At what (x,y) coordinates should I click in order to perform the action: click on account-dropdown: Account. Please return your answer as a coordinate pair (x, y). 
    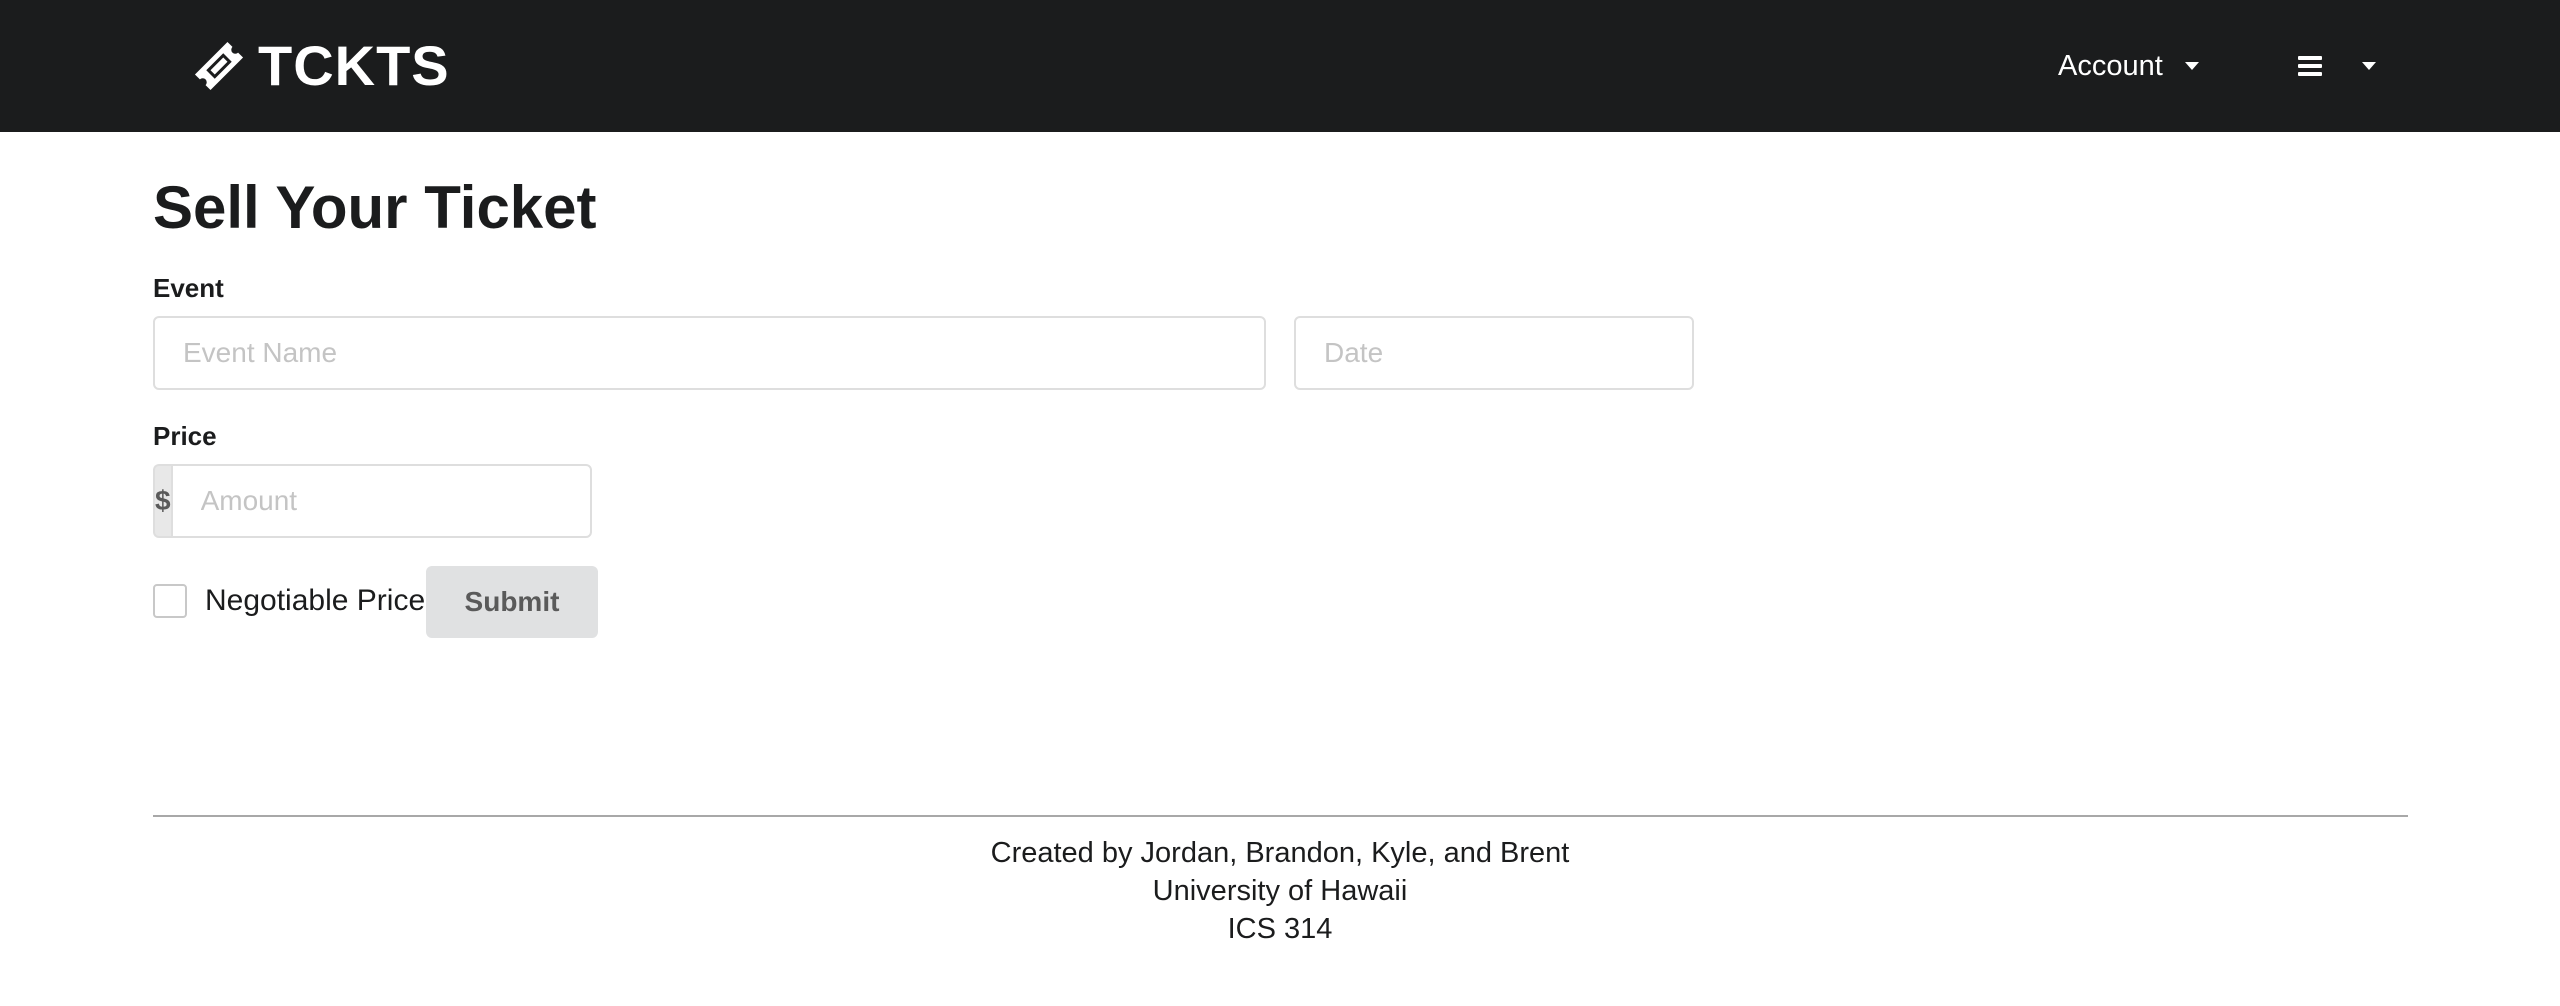
    Looking at the image, I should click on (2128, 66).